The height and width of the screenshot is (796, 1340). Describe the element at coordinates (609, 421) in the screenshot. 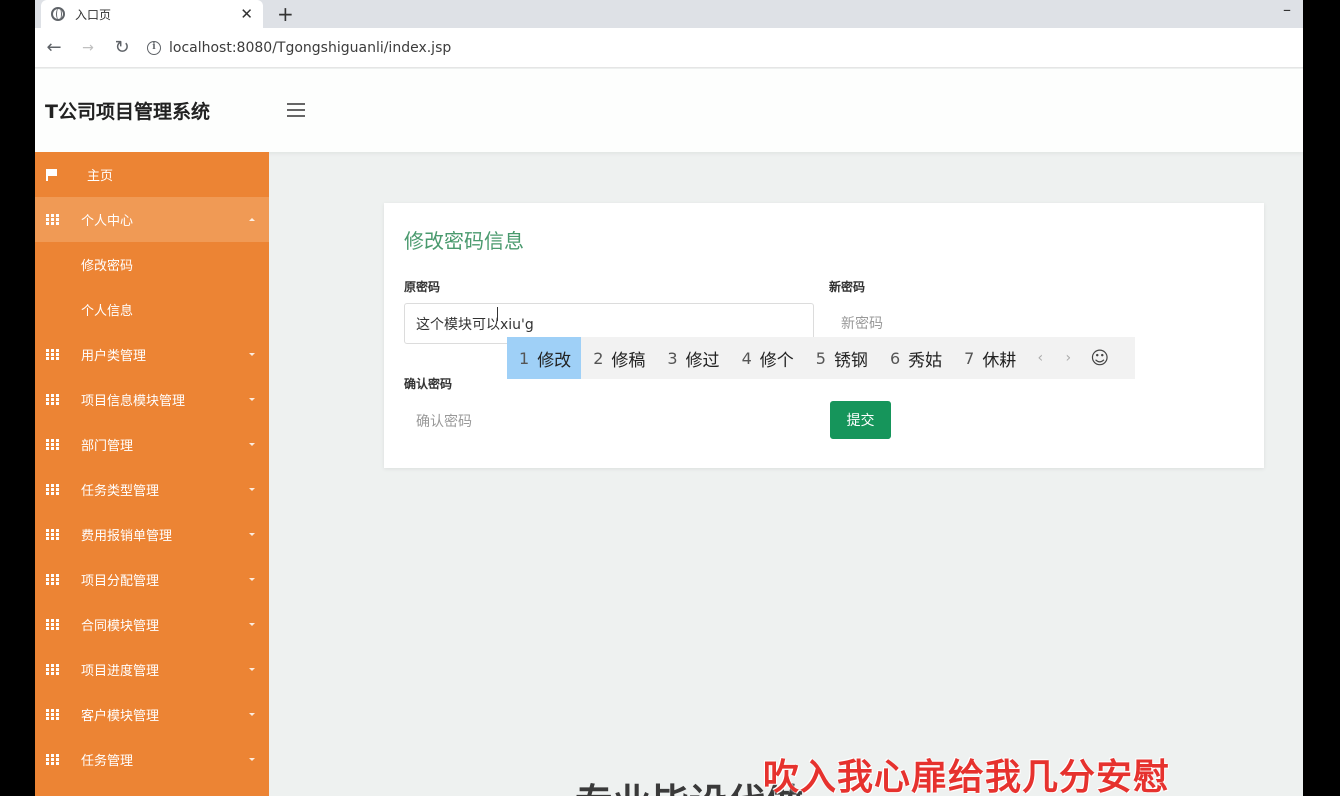

I see `confirm-password-input` at that location.